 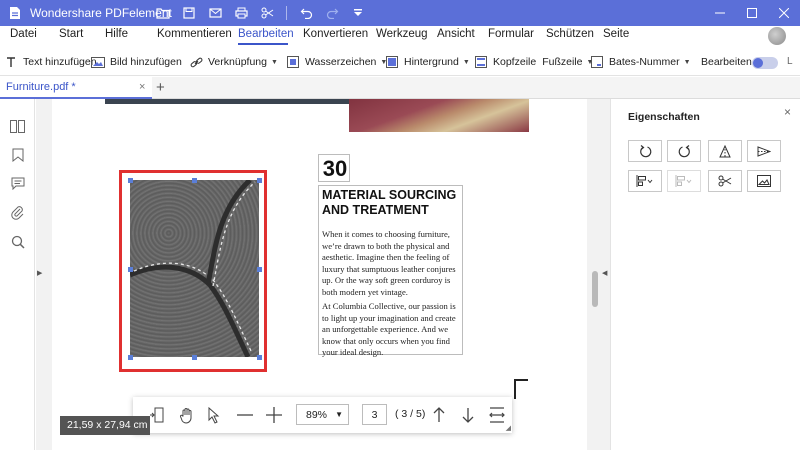 What do you see at coordinates (274, 415) in the screenshot?
I see `zoom-in-icon` at bounding box center [274, 415].